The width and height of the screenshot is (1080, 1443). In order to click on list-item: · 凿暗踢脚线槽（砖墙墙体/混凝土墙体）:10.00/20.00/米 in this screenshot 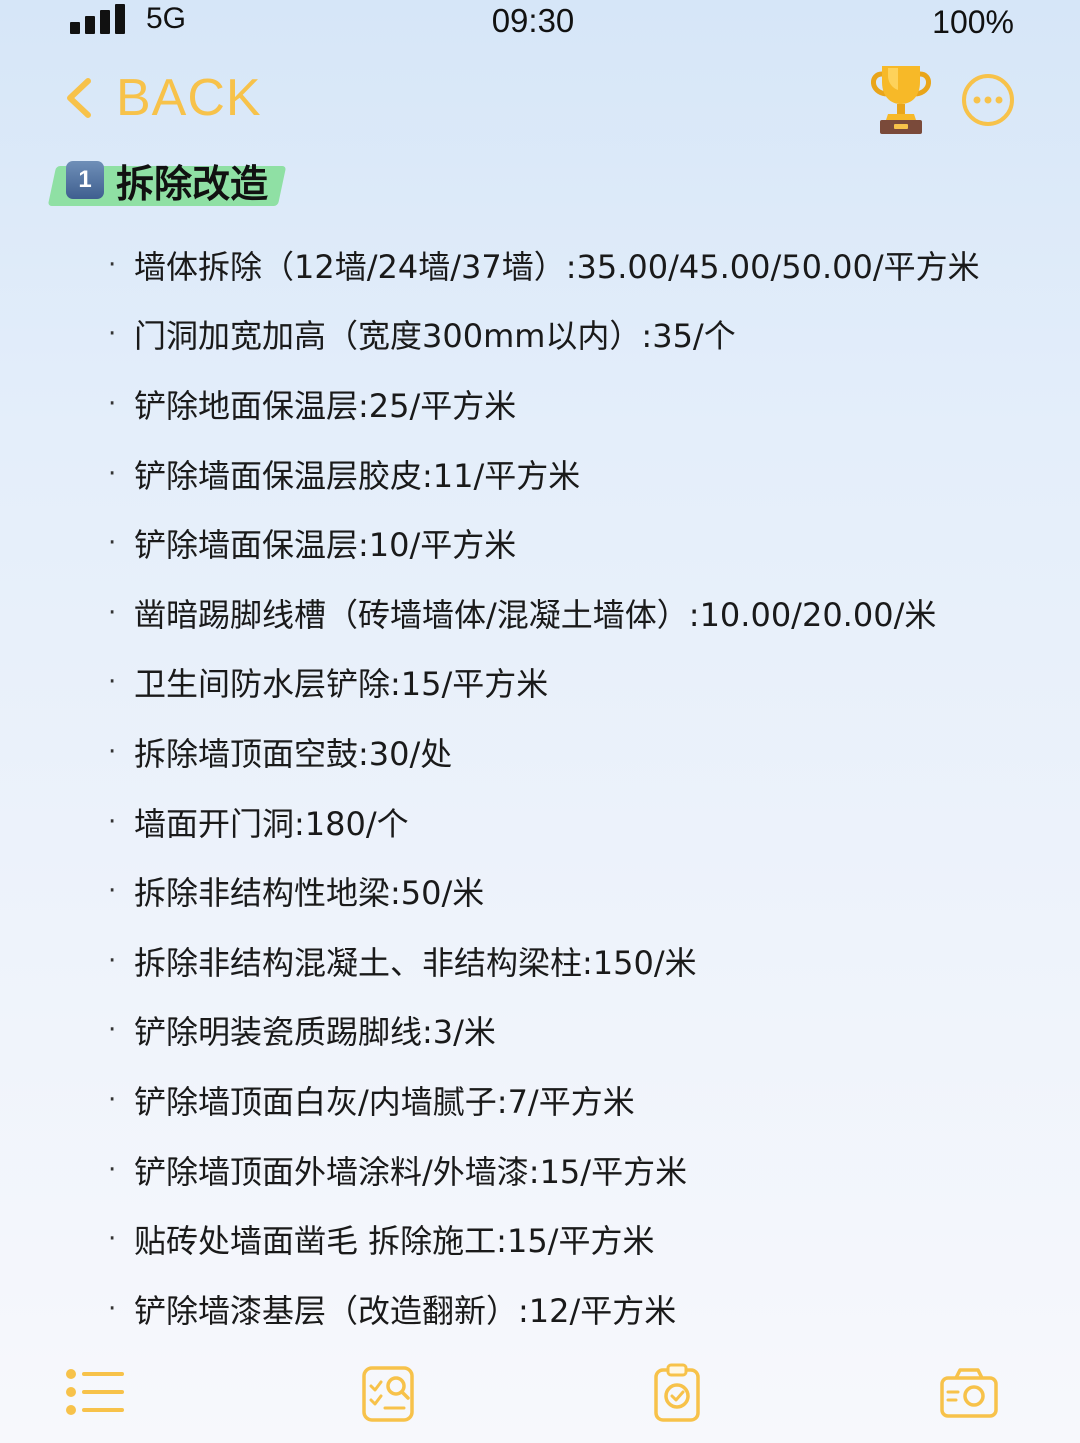, I will do `click(578, 613)`.